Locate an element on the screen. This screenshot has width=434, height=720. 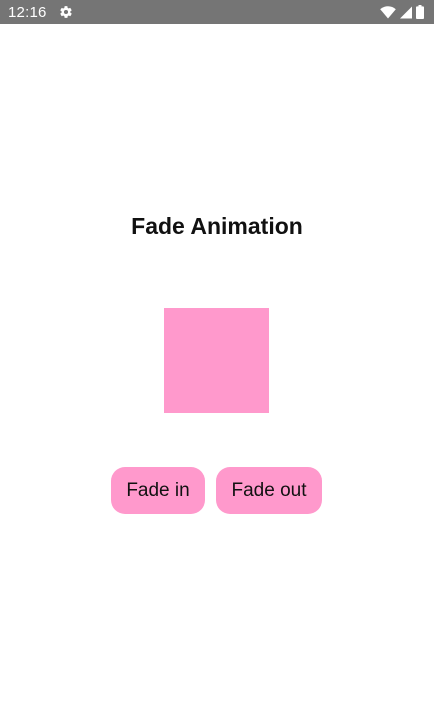
cell-signal-icon is located at coordinates (406, 12).